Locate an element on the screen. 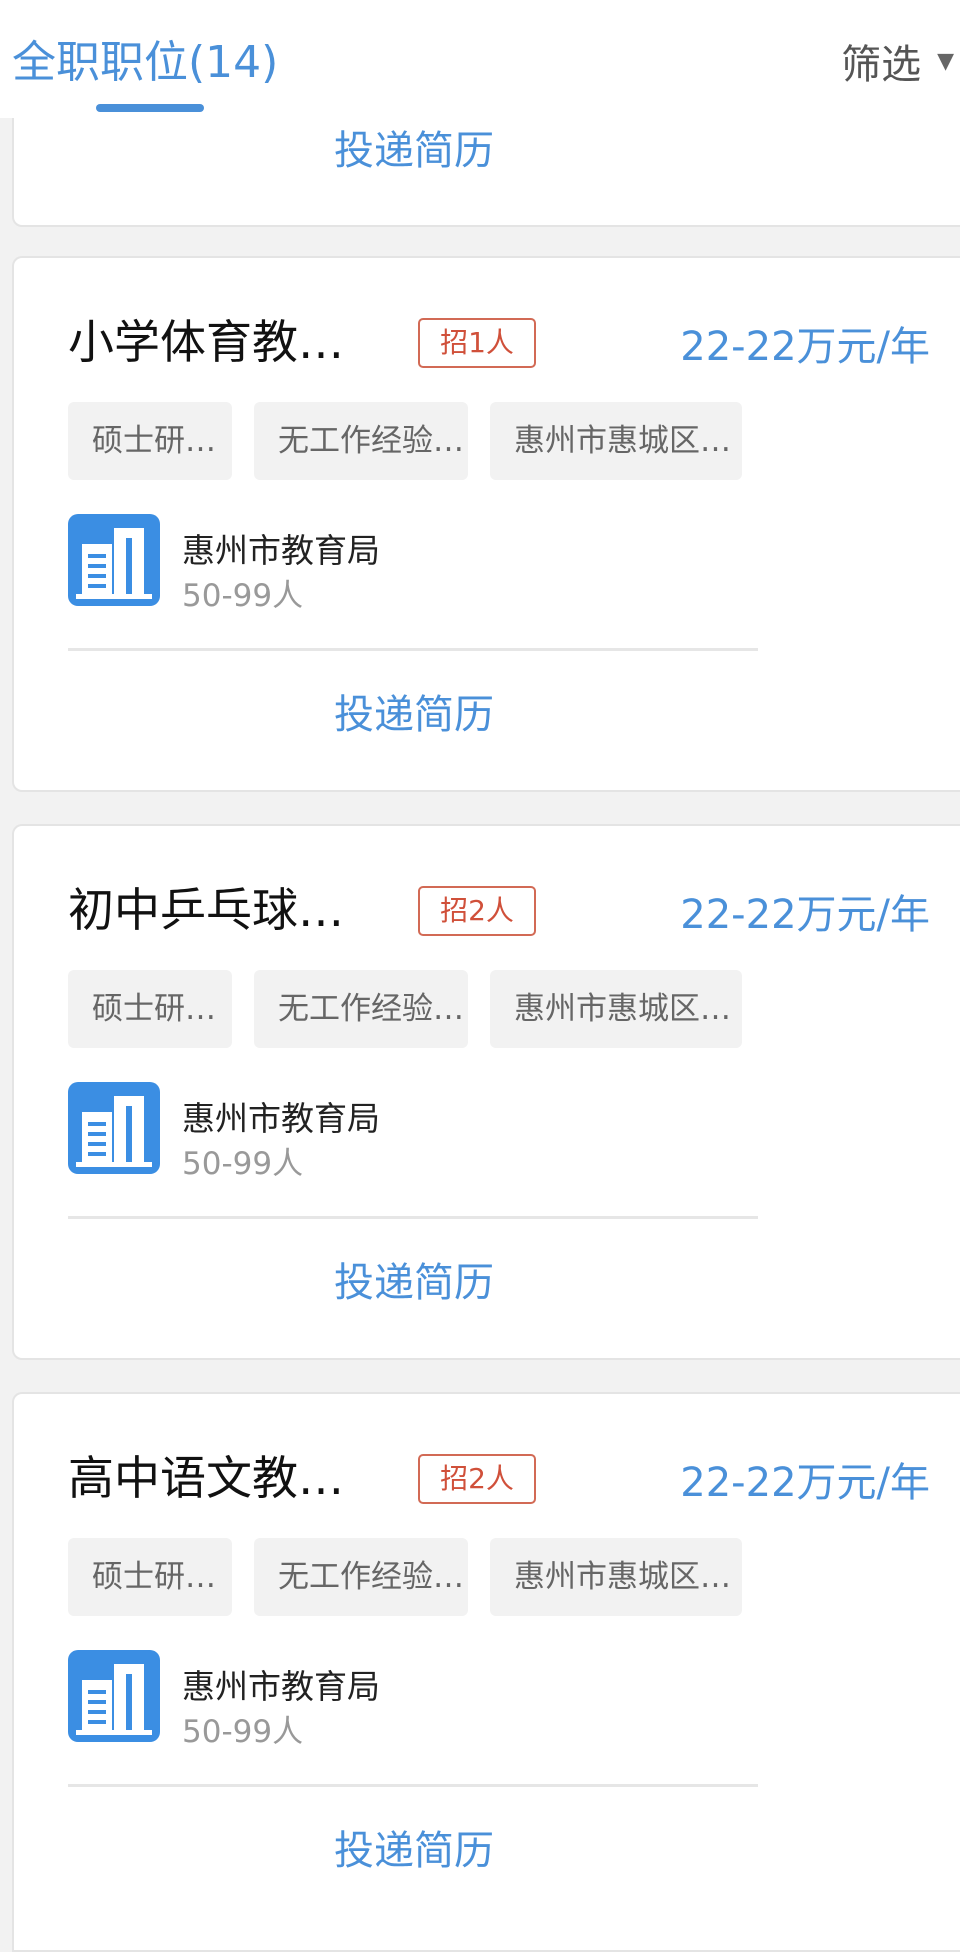  tab-fulltime-jobs: 全职职位(14) is located at coordinates (145, 58).